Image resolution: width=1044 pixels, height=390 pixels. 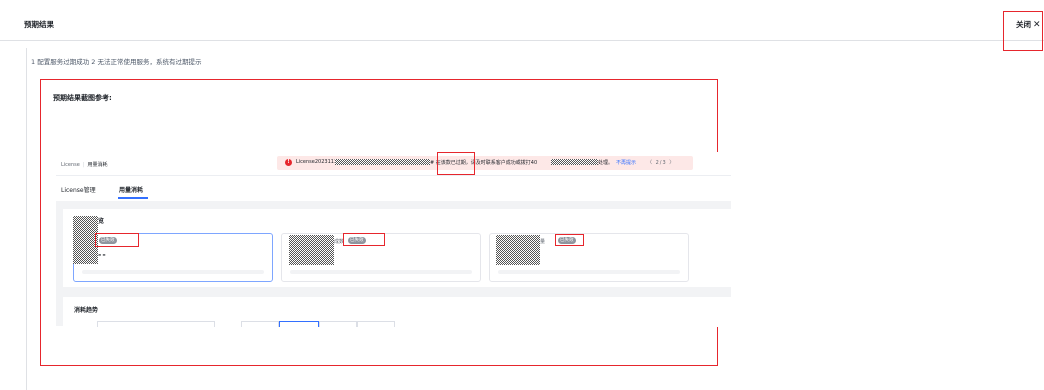 I want to click on active-tab-indicator, so click(x=133, y=198).